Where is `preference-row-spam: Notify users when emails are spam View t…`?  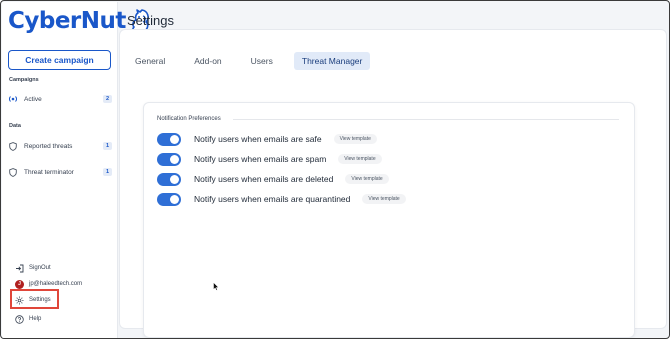 preference-row-spam: Notify users when emails are spam View t… is located at coordinates (269, 159).